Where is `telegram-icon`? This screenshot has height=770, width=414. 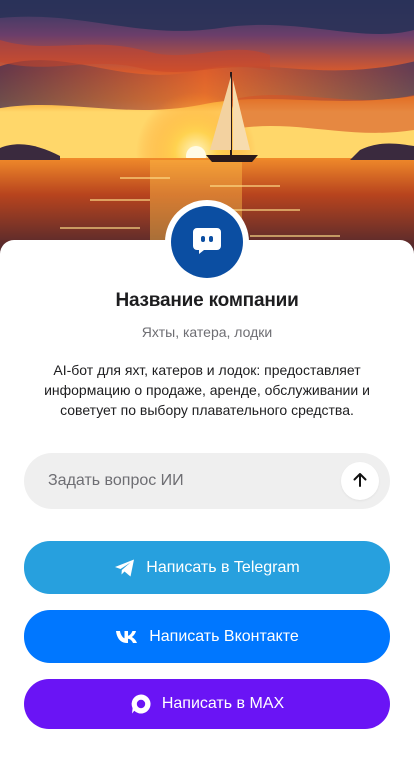 telegram-icon is located at coordinates (125, 568).